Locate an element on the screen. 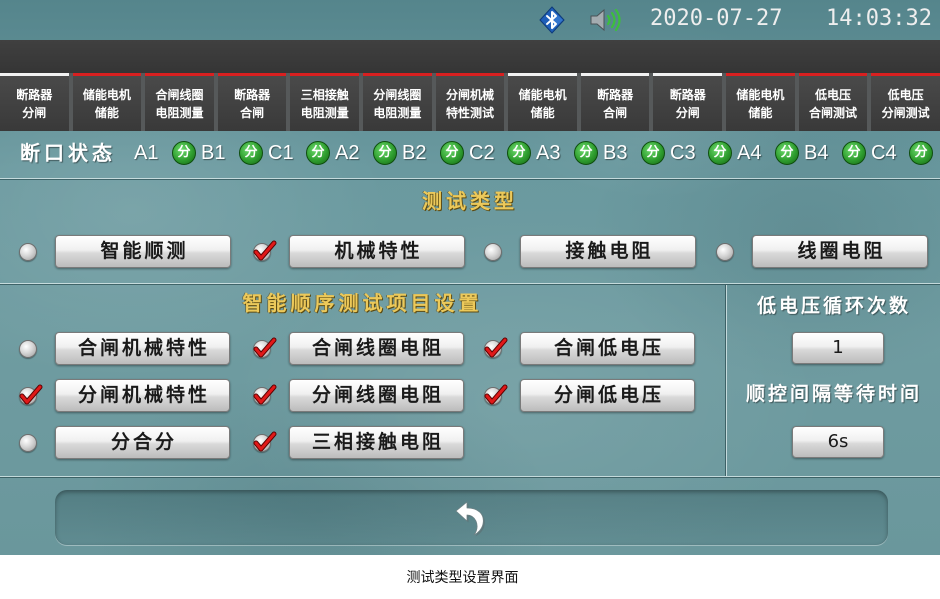 This screenshot has height=599, width=940. open-close-open-checkbox is located at coordinates (30, 442).